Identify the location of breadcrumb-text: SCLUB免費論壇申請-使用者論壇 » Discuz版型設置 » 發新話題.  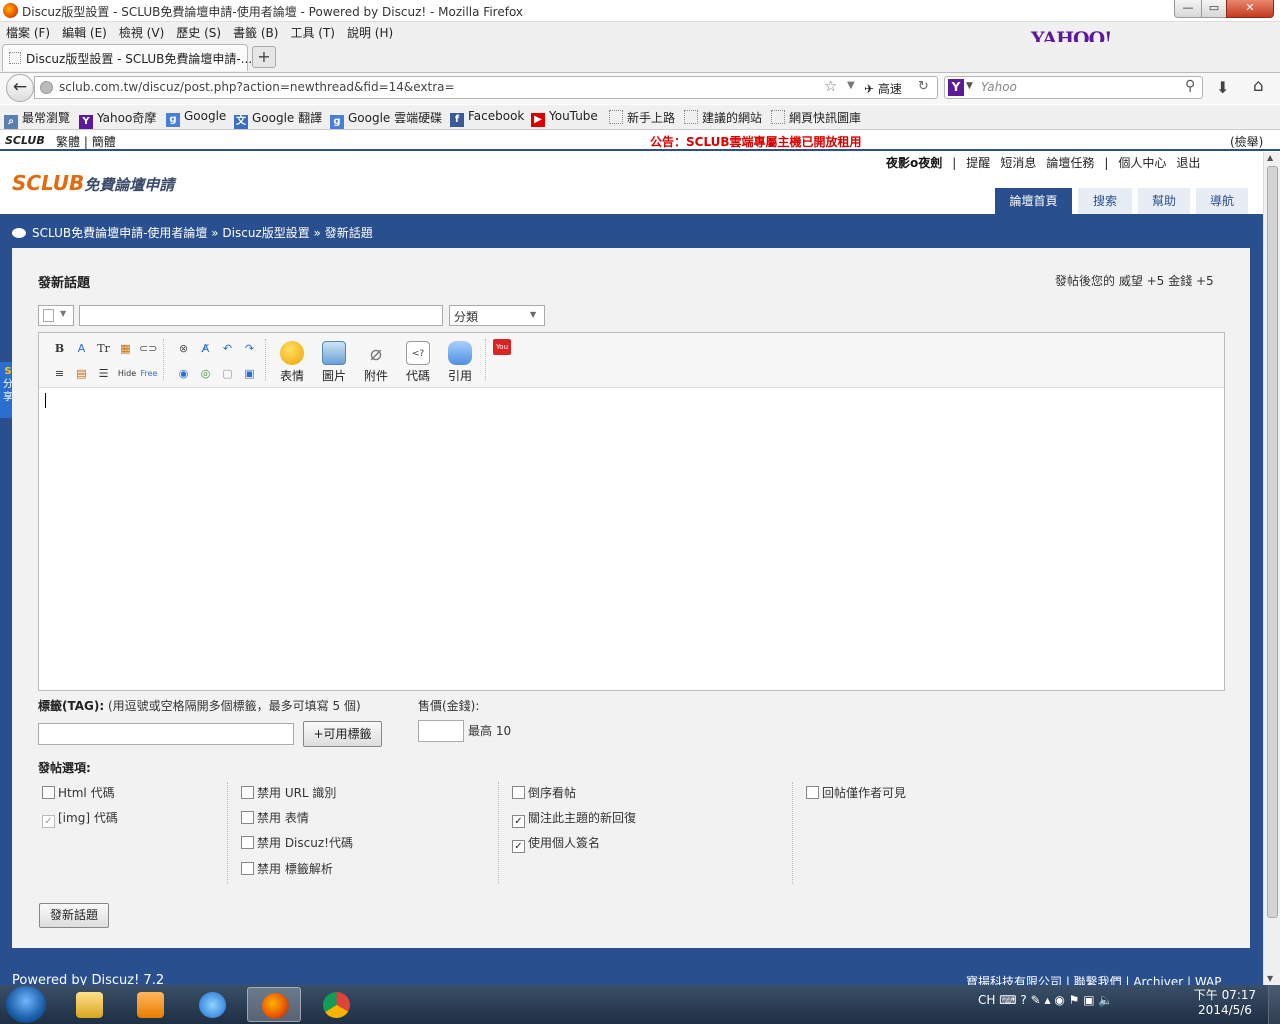
(202, 233).